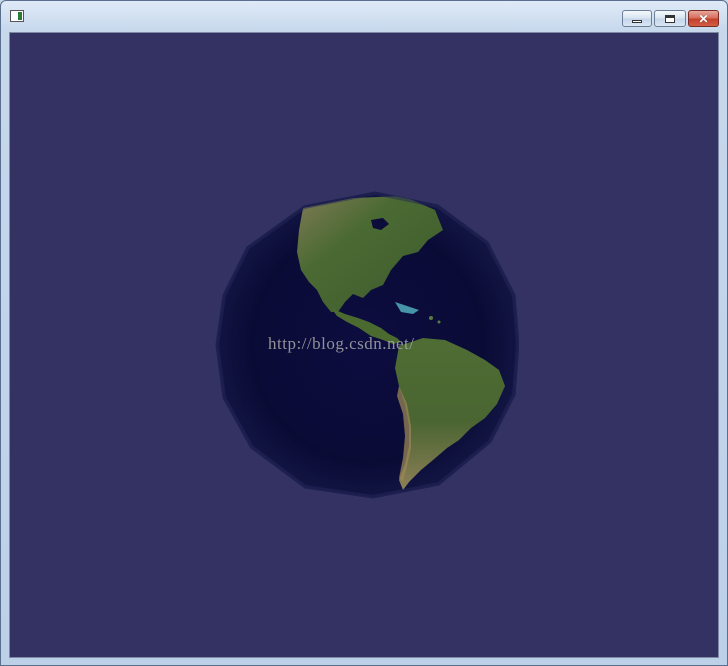 The height and width of the screenshot is (666, 728). I want to click on watermark-text: http://blog.csdn.net/, so click(341, 343).